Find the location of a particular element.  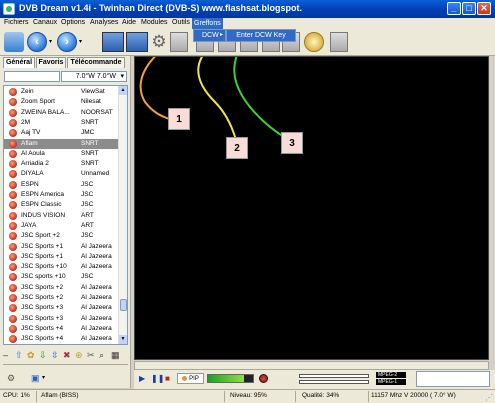

scroll-thumb is located at coordinates (123, 305).